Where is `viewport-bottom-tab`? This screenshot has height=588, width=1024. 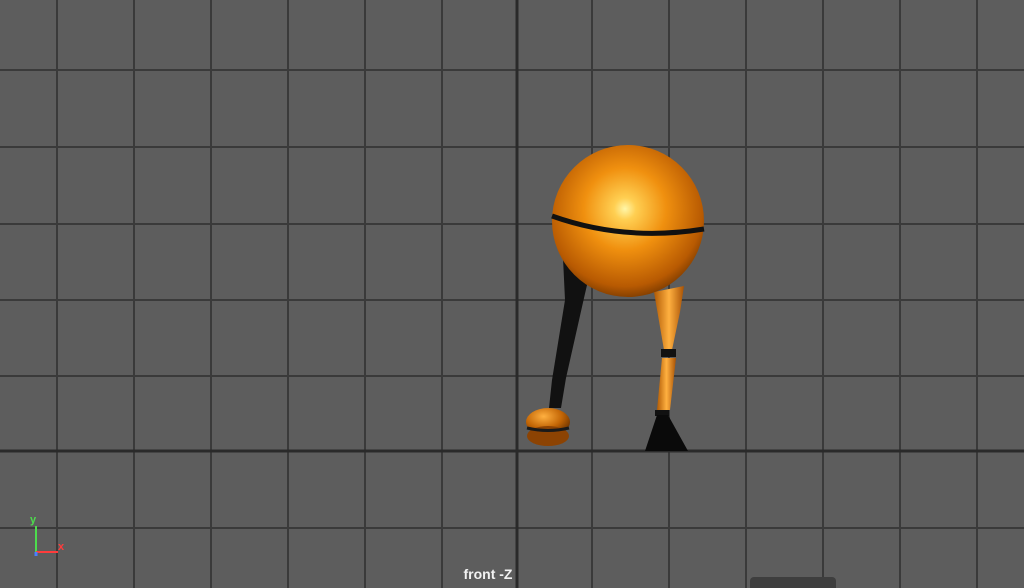
viewport-bottom-tab is located at coordinates (793, 582).